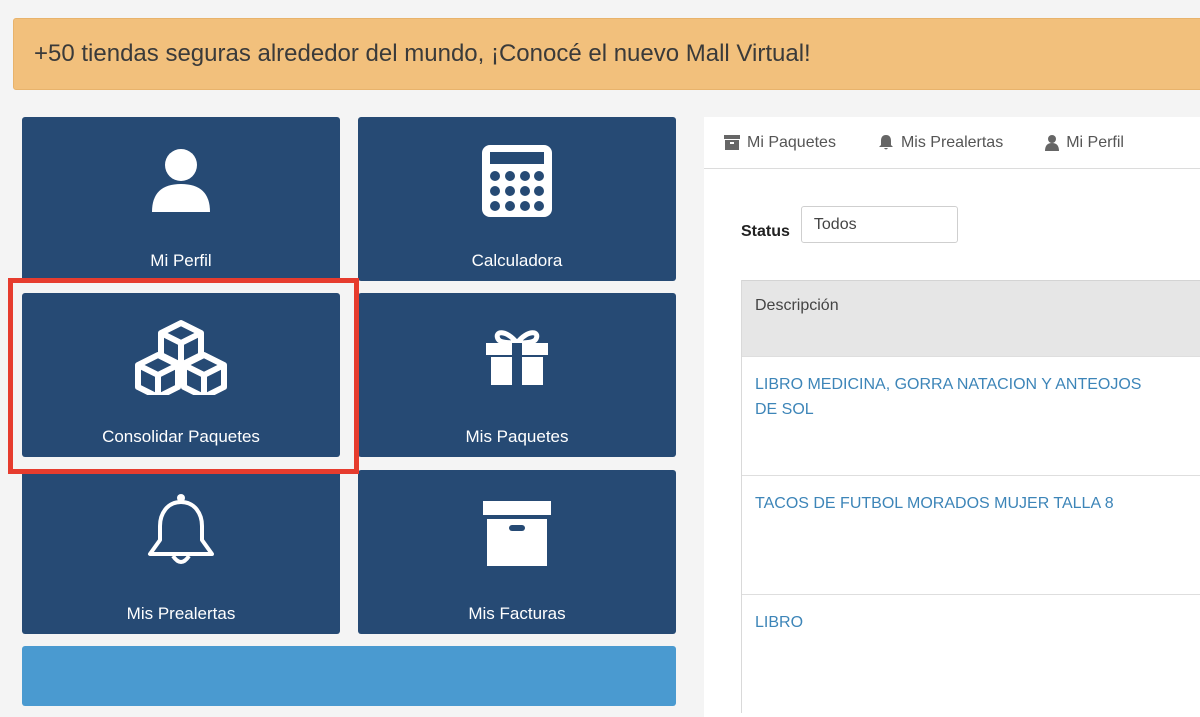  Describe the element at coordinates (181, 613) in the screenshot. I see `tile-label: Mis Prealertas` at that location.